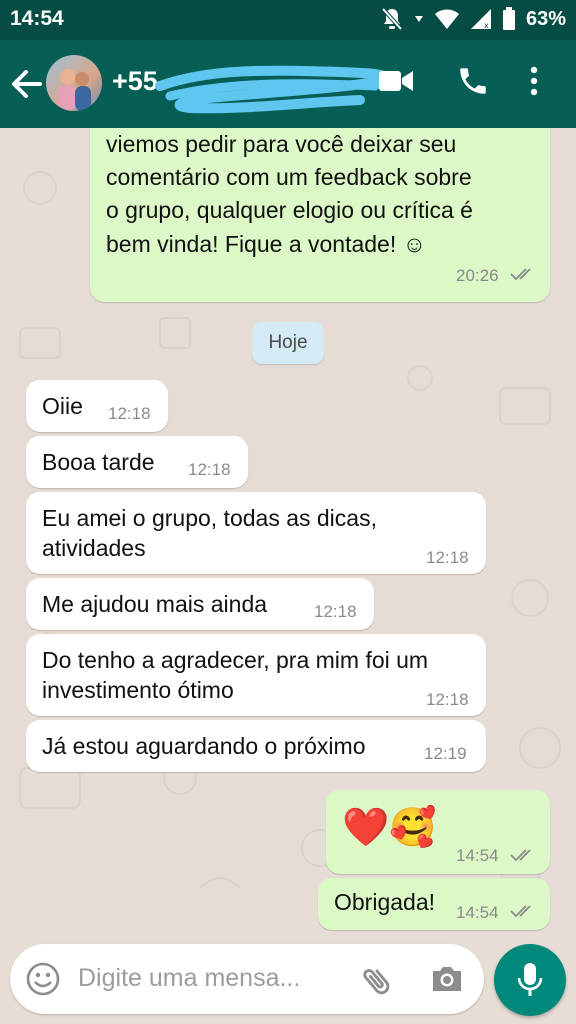  I want to click on message-text: Do tenho a agradecer, pra mim foi um, so click(235, 660).